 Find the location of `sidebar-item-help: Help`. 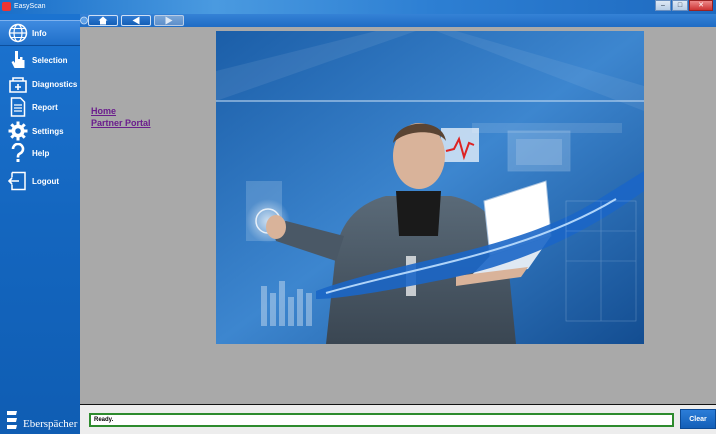

sidebar-item-help: Help is located at coordinates (40, 153).